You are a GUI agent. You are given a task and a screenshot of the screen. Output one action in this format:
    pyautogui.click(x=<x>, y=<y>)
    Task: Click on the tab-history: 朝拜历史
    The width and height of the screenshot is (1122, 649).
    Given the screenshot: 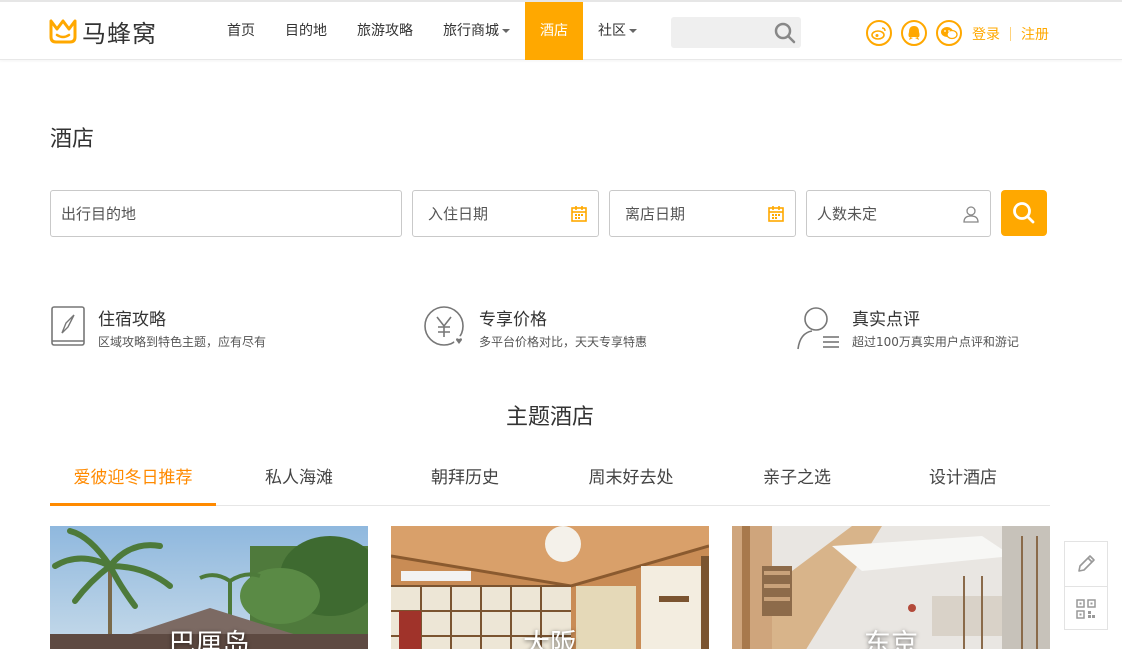 What is the action you would take?
    pyautogui.click(x=465, y=480)
    